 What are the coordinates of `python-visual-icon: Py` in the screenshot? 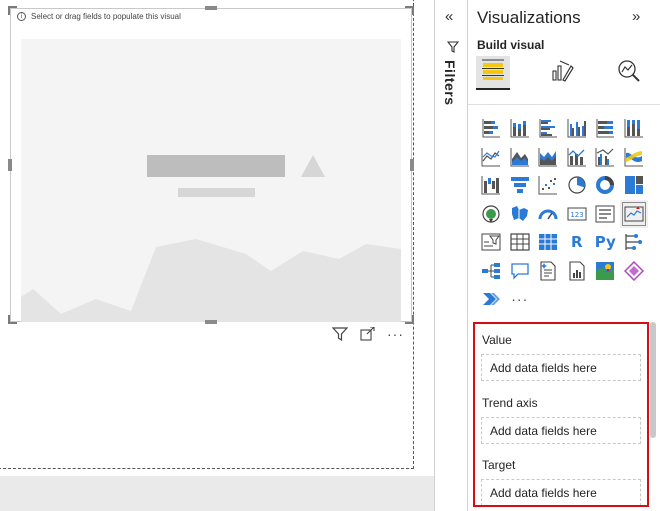 It's located at (605, 242).